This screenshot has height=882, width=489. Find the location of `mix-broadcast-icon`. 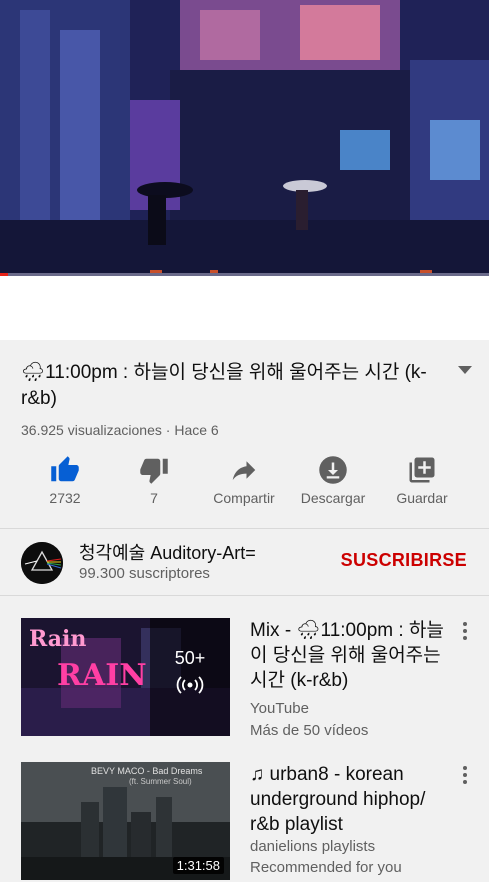

mix-broadcast-icon is located at coordinates (190, 687).